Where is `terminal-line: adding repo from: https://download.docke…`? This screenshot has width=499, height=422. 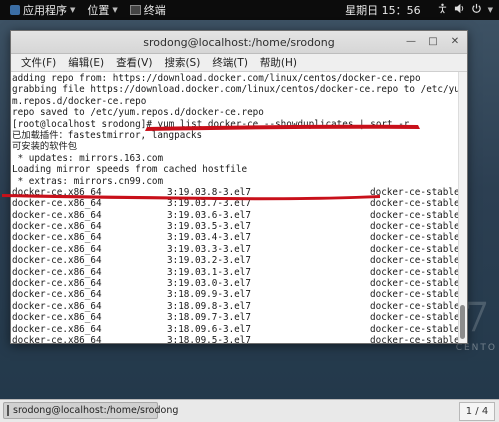 terminal-line: adding repo from: https://download.docke… is located at coordinates (216, 78).